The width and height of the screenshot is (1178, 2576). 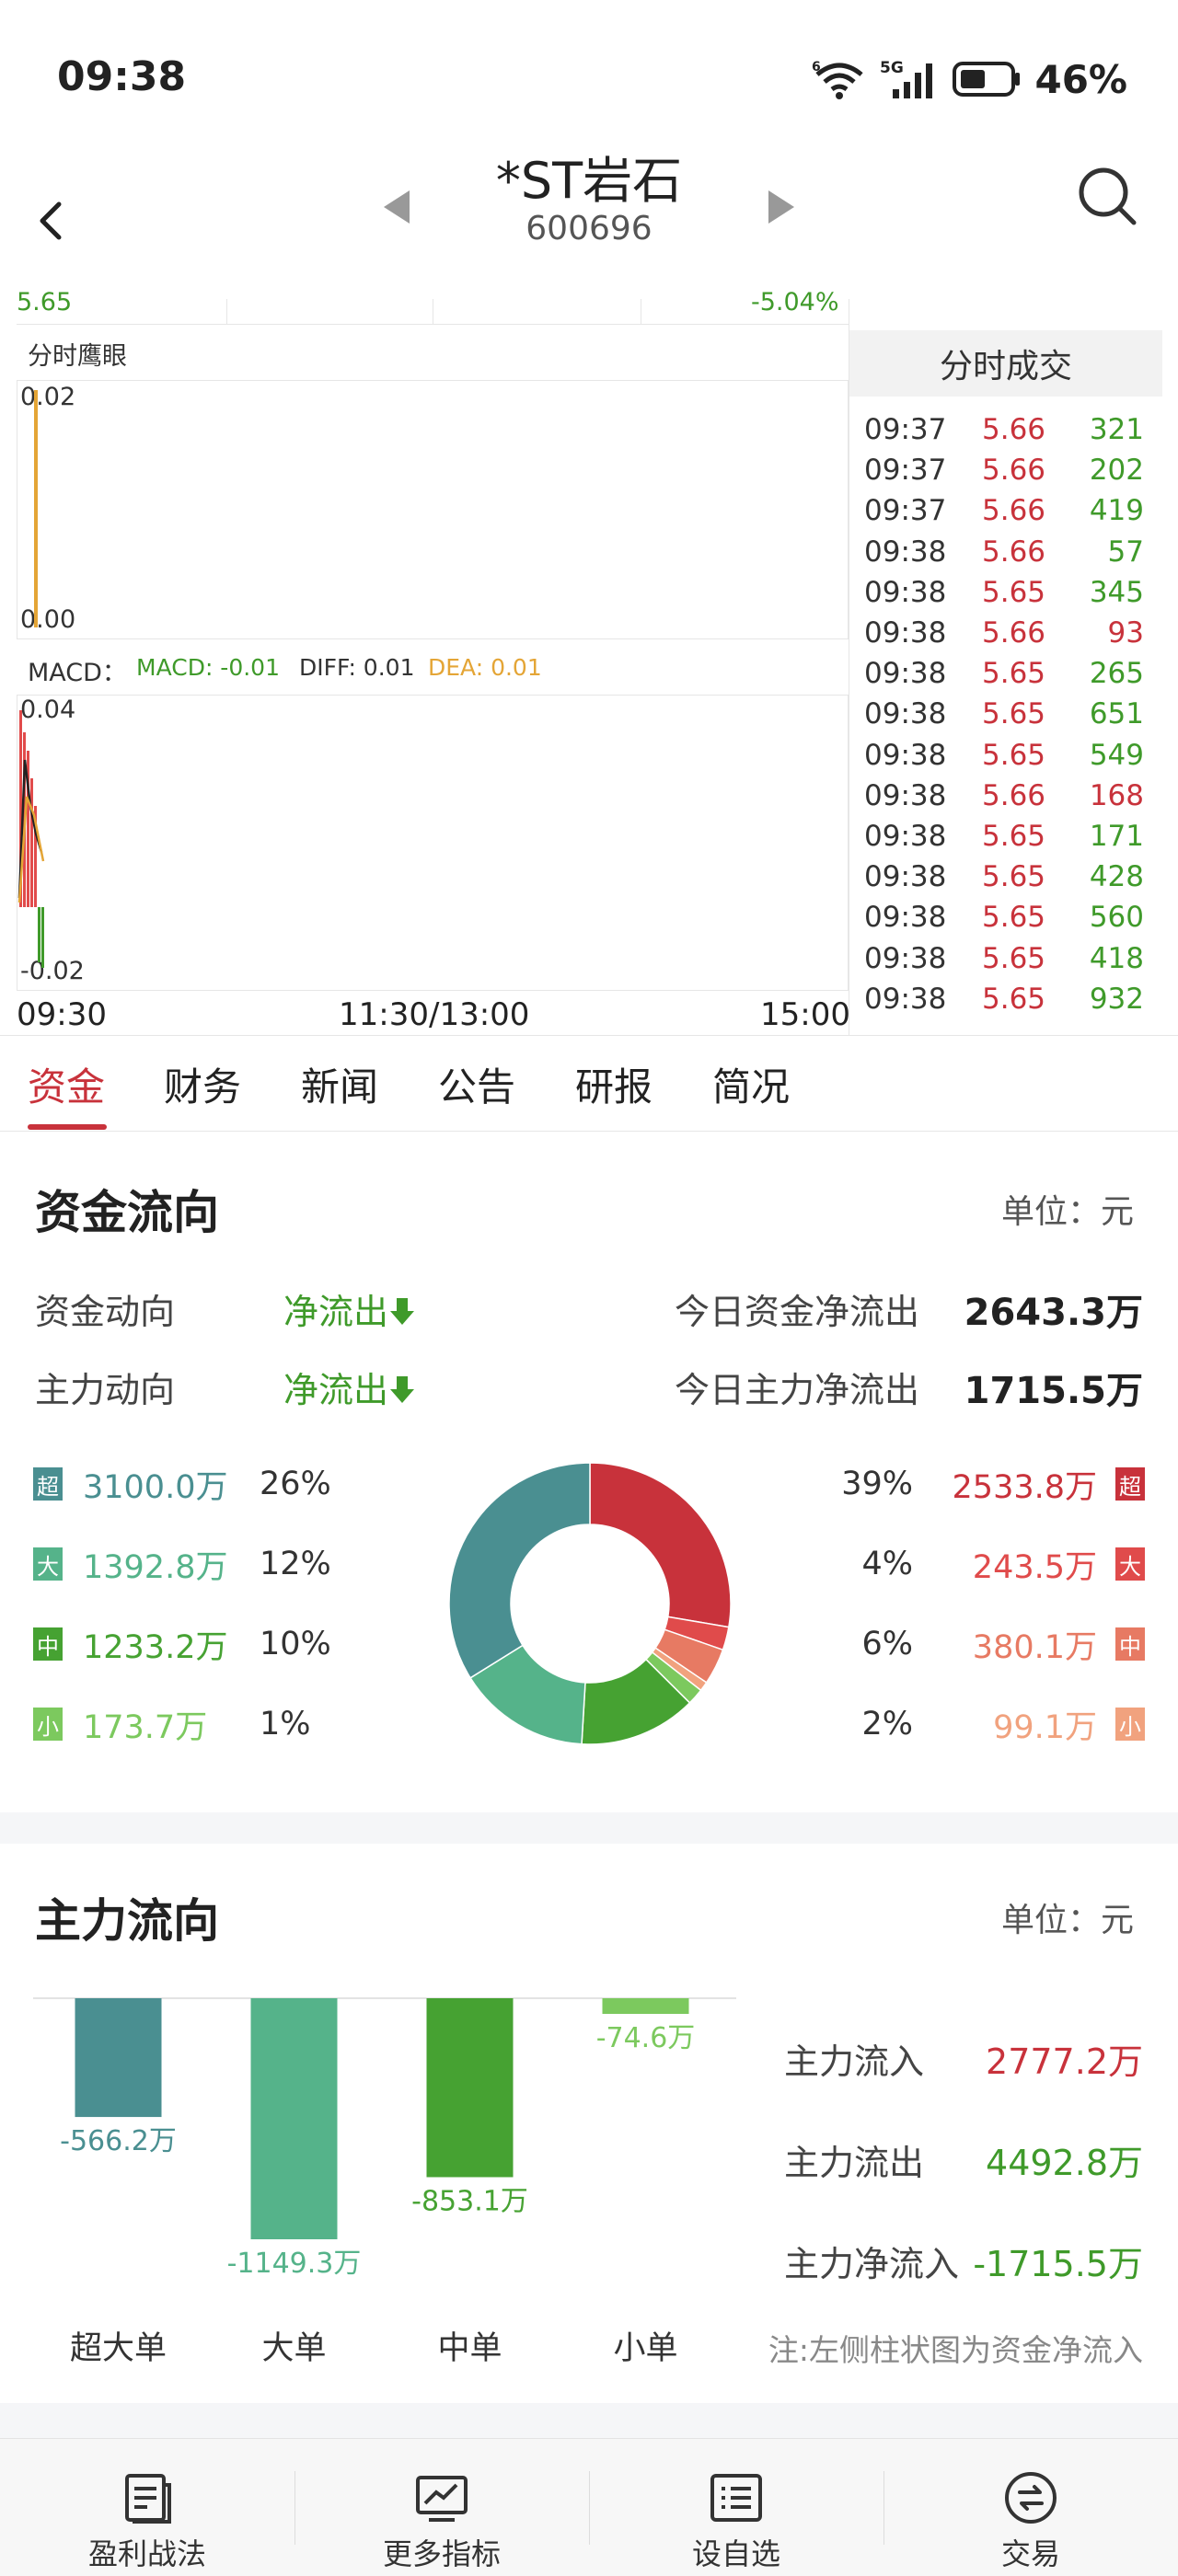 What do you see at coordinates (1116, 592) in the screenshot?
I see `tick-volume: 345` at bounding box center [1116, 592].